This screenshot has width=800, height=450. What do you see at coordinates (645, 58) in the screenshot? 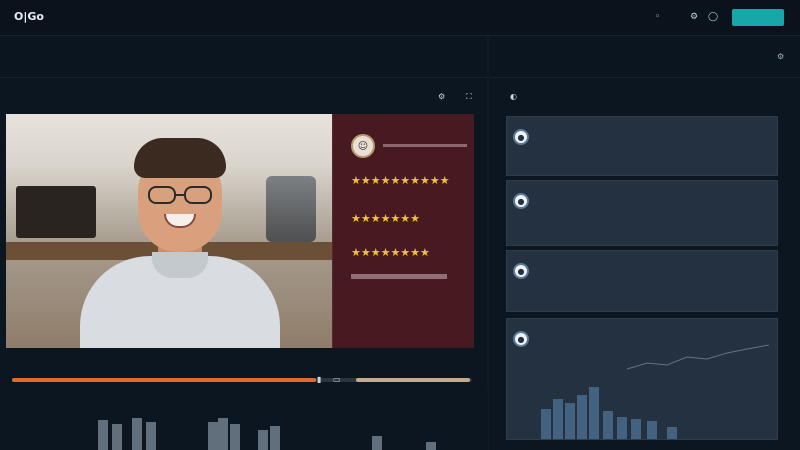
I see `right-panel-header: ⚙` at bounding box center [645, 58].